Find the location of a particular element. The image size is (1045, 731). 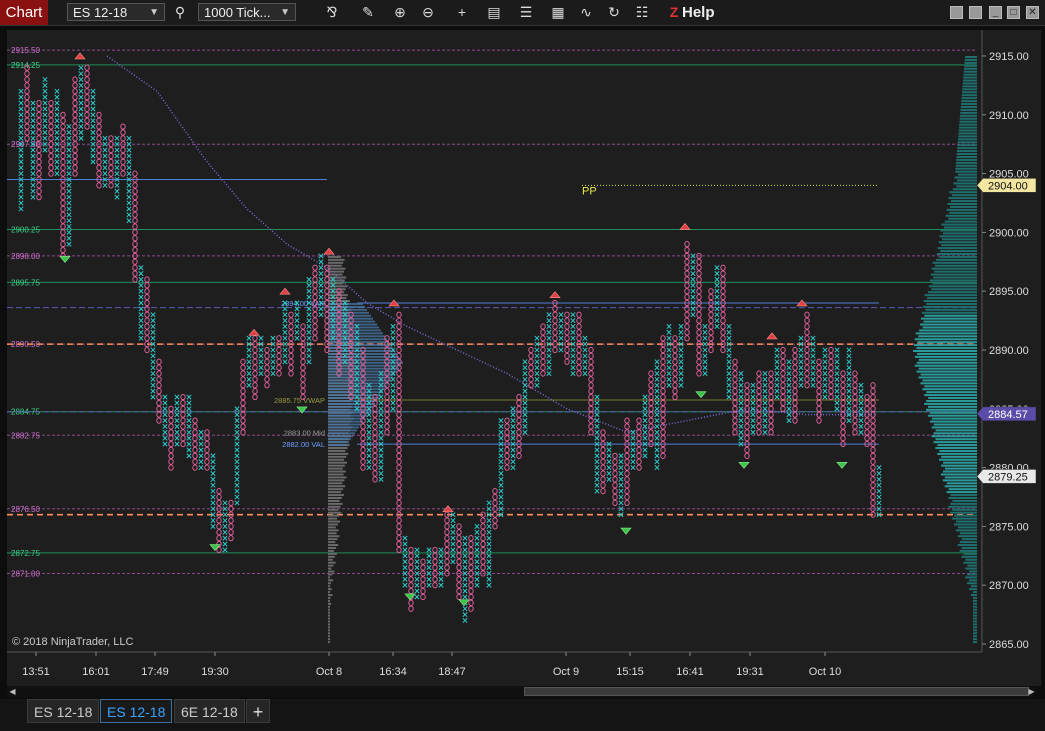

zoom-out-icon: ⊖ is located at coordinates (428, 12).